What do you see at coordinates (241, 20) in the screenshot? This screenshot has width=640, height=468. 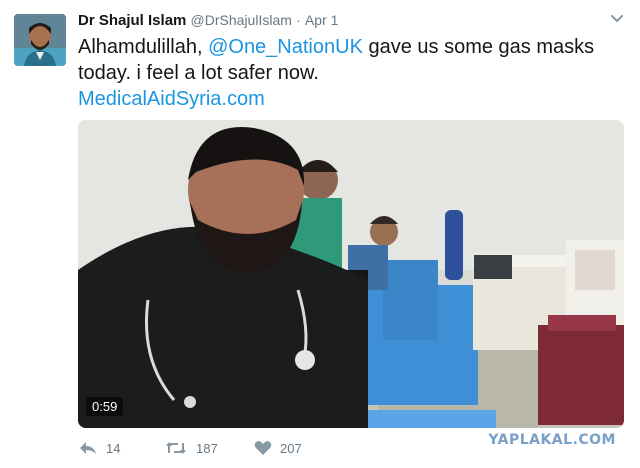 I see `user-handle: @DrShajulIslam` at bounding box center [241, 20].